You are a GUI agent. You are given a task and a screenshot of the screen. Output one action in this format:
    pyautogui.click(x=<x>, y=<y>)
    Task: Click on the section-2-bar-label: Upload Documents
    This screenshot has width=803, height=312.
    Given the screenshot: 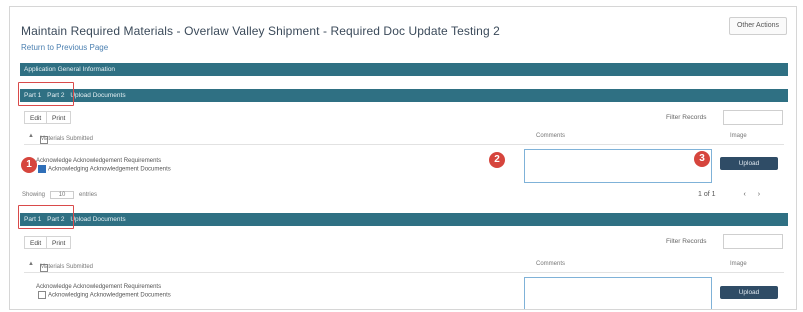 What is the action you would take?
    pyautogui.click(x=98, y=219)
    